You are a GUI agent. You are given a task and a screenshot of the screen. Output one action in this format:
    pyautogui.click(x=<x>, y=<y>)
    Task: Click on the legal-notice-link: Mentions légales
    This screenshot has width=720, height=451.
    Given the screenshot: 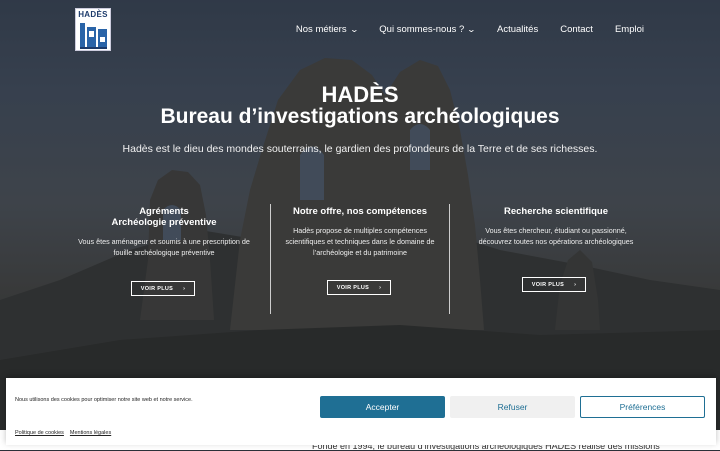 What is the action you would take?
    pyautogui.click(x=90, y=433)
    